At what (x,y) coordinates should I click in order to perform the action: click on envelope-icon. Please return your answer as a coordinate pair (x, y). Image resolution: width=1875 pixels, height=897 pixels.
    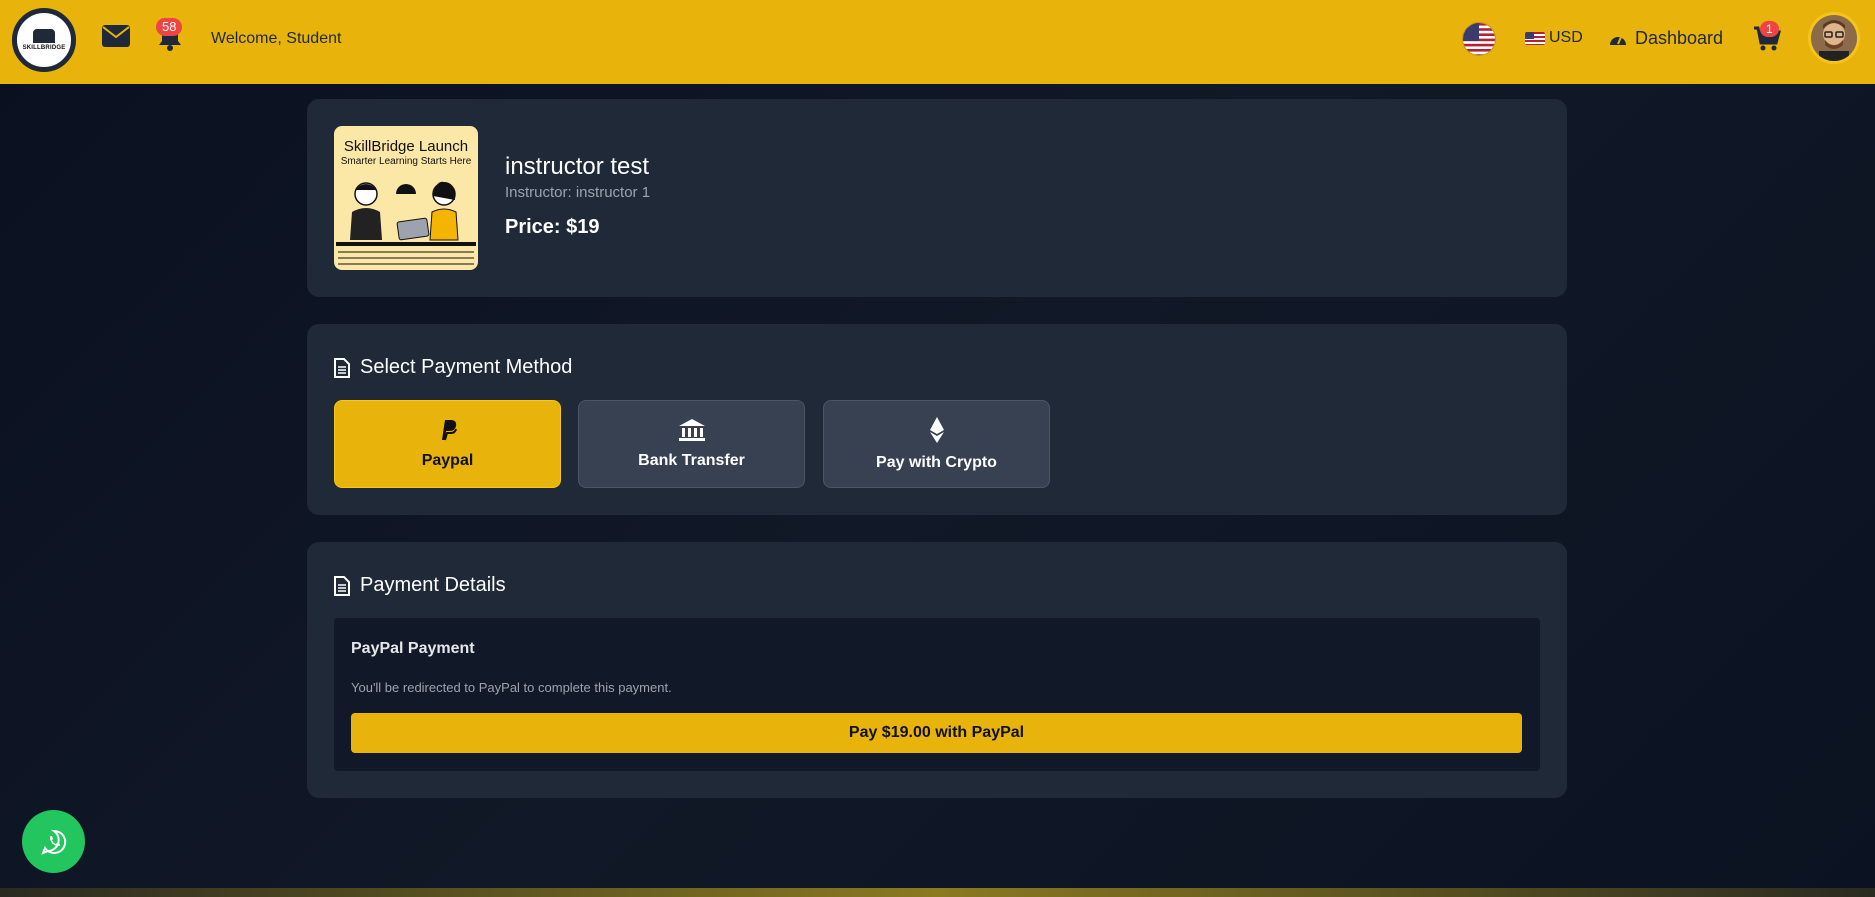
    Looking at the image, I should click on (116, 36).